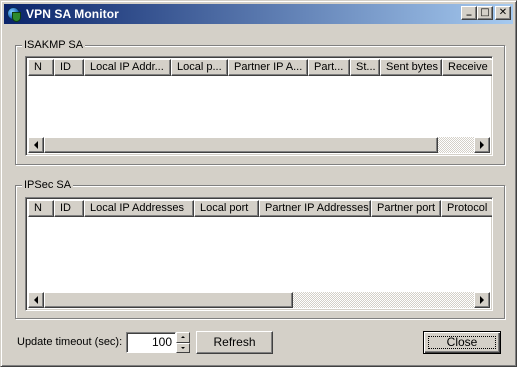  What do you see at coordinates (226, 208) in the screenshot?
I see `ipsec-col-local-port: Local port` at bounding box center [226, 208].